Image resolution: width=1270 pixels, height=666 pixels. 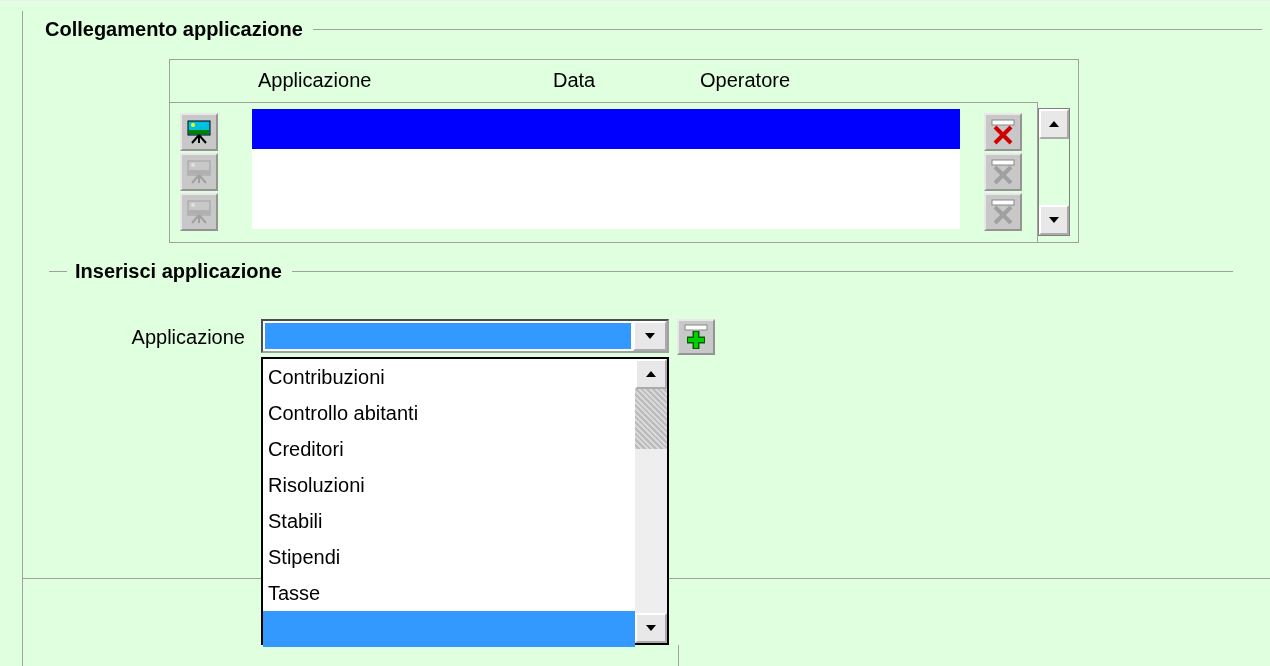 I want to click on section-title: Collegamento applicazione, so click(x=174, y=29).